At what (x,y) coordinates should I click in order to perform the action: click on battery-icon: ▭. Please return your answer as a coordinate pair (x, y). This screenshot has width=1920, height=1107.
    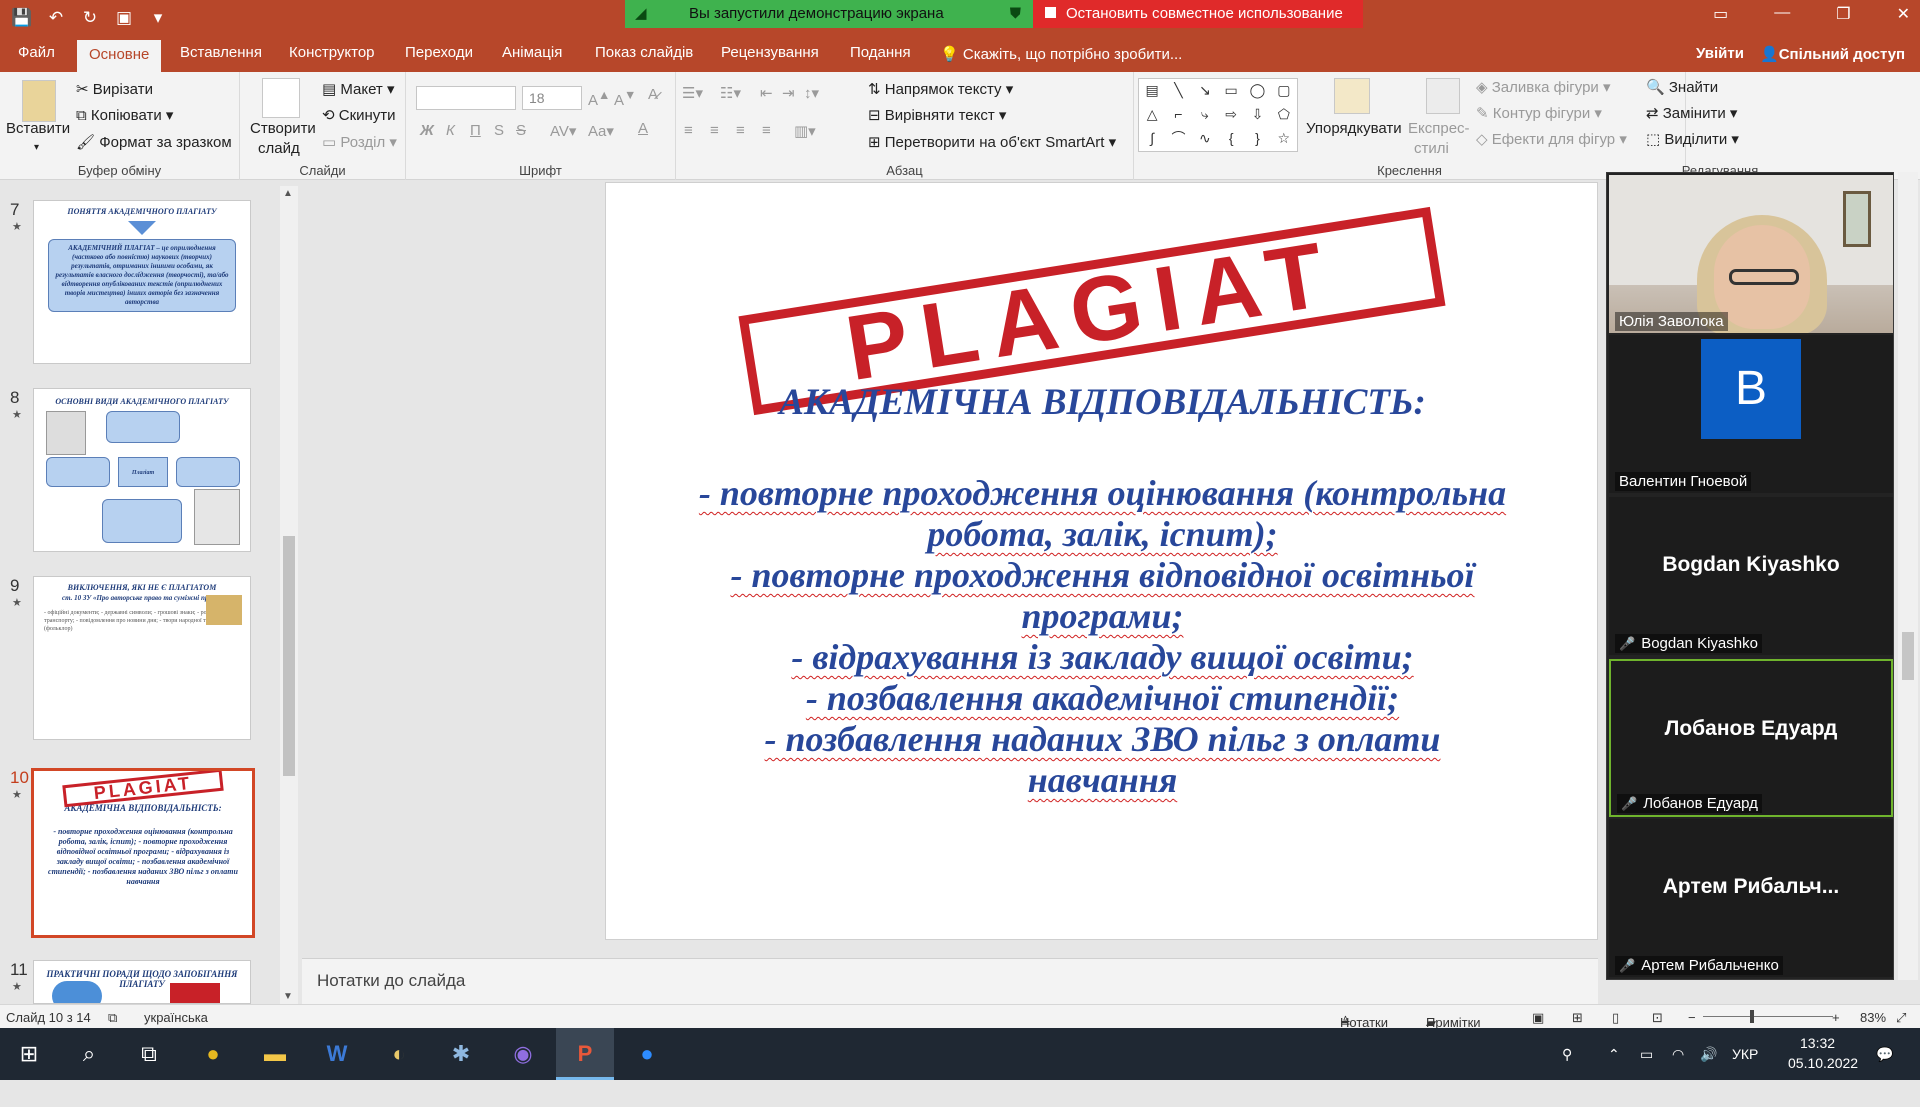
    Looking at the image, I should click on (1646, 1054).